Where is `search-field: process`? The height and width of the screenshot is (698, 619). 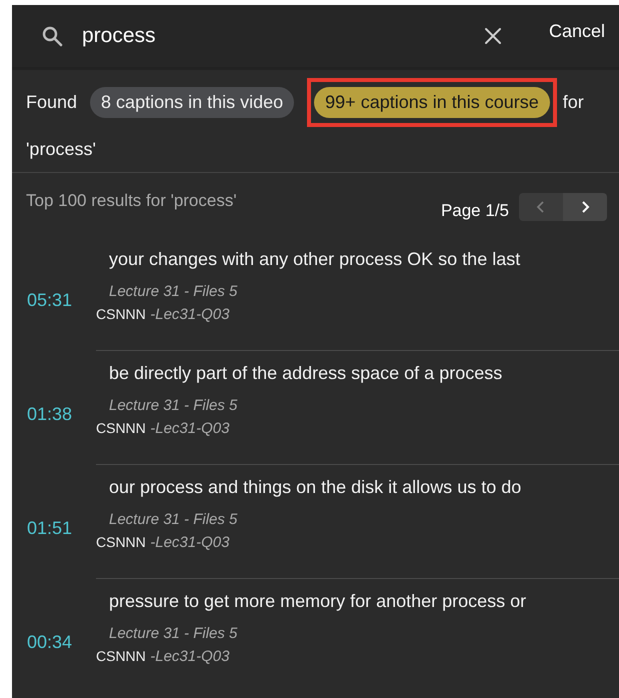
search-field: process is located at coordinates (282, 36).